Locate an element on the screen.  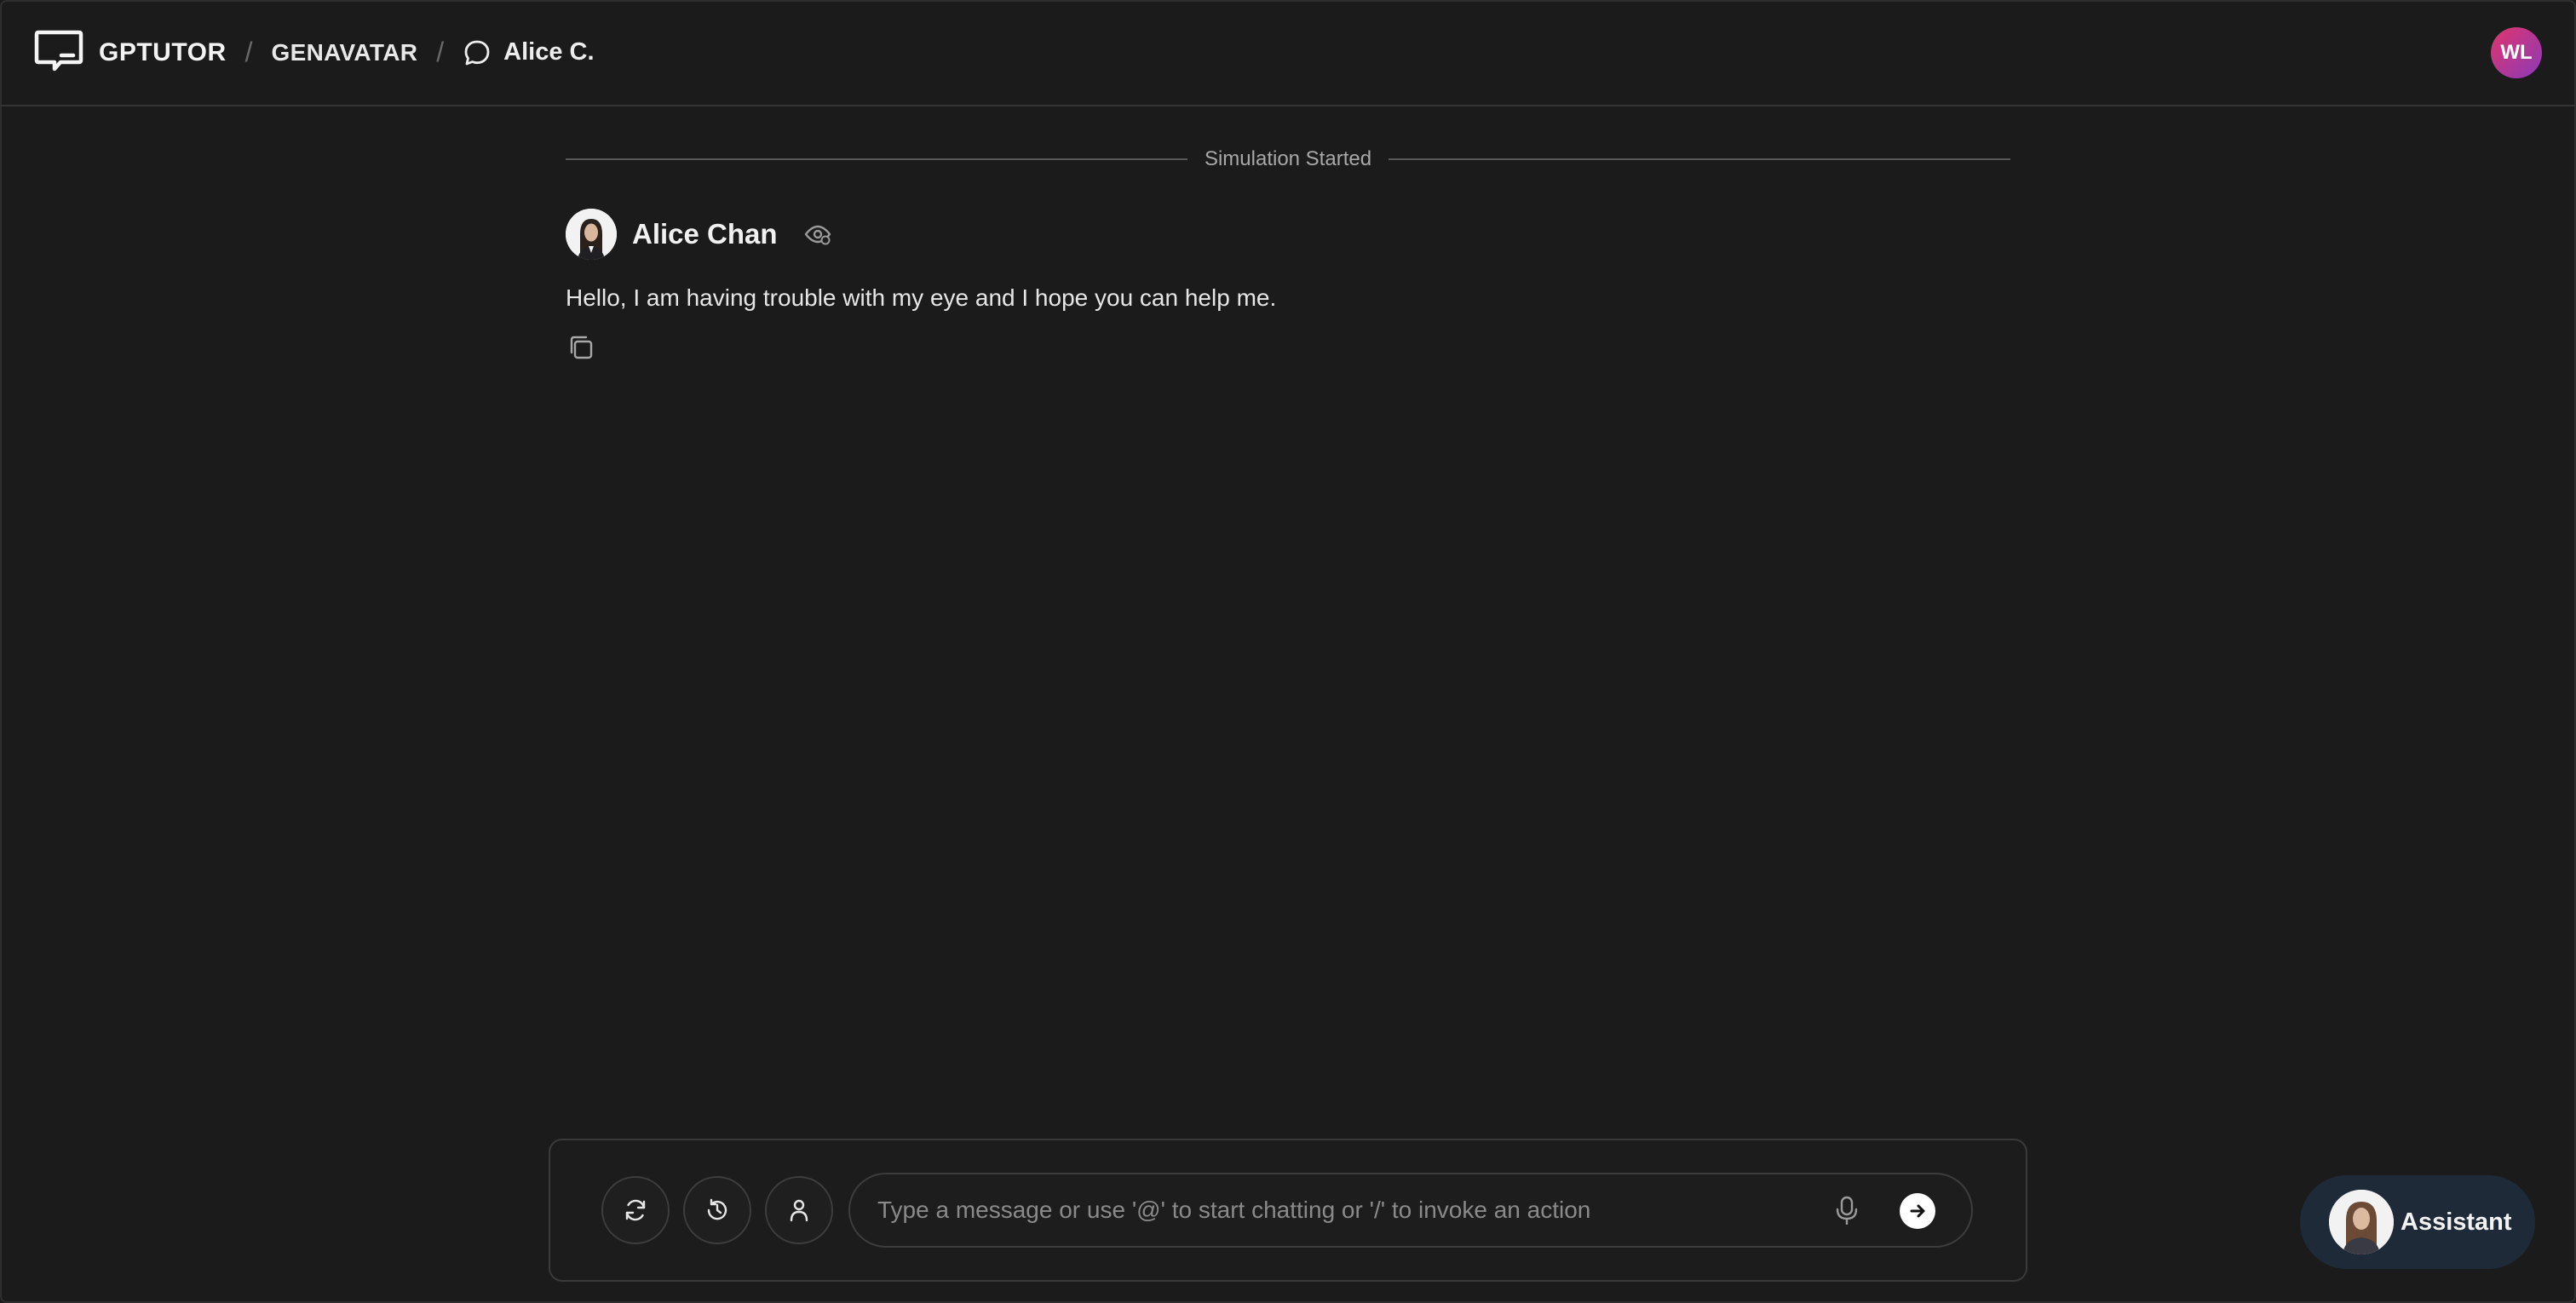
send-arrow-icon is located at coordinates (1918, 1211).